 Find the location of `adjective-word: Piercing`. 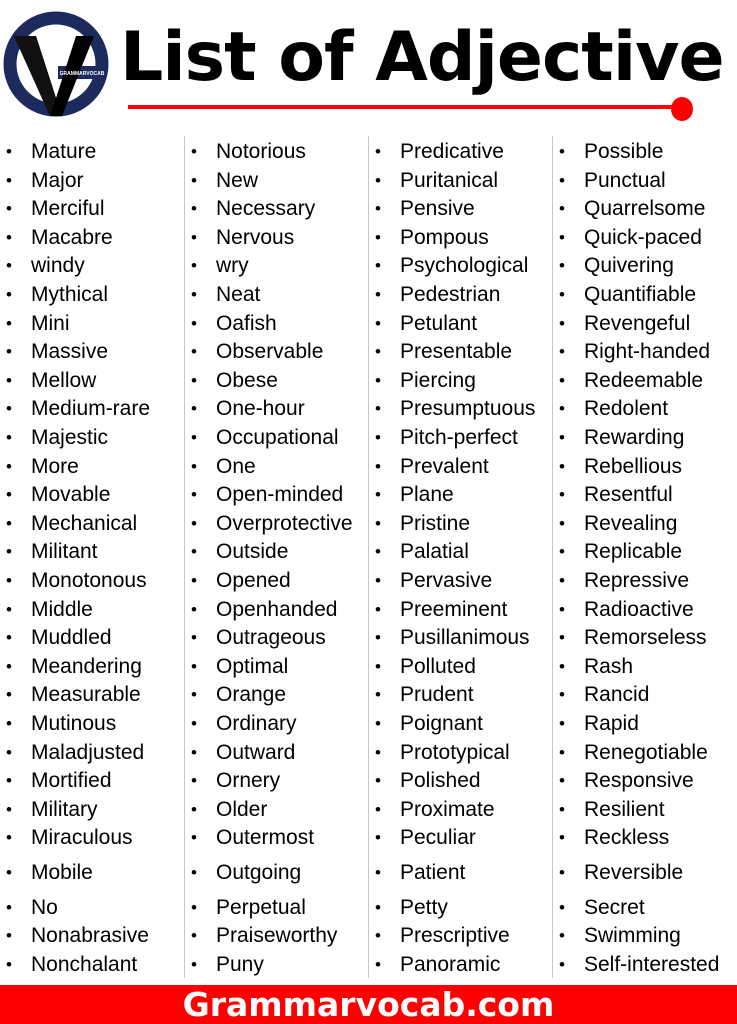

adjective-word: Piercing is located at coordinates (438, 380).